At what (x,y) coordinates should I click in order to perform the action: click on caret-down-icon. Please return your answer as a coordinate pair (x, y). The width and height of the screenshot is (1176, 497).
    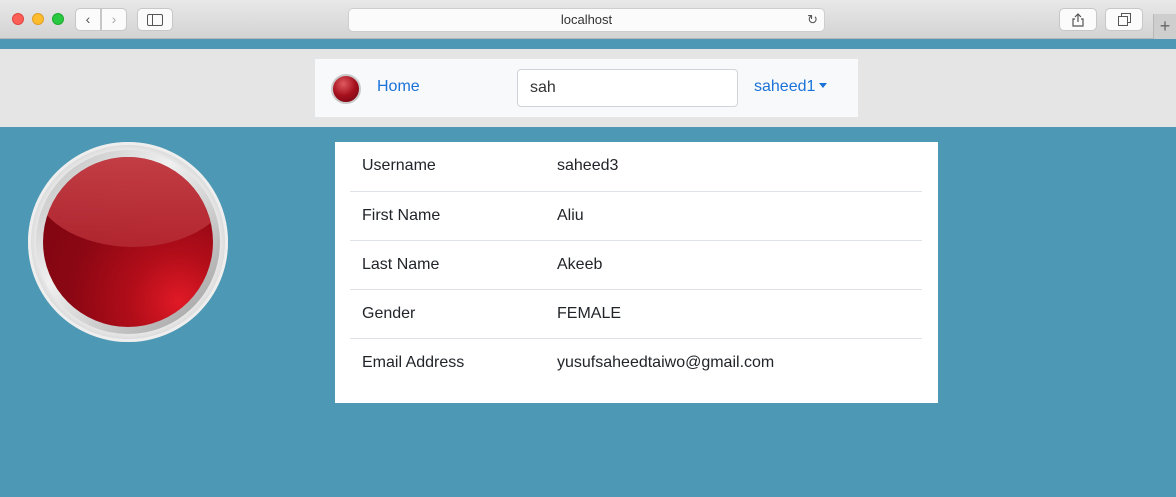
    Looking at the image, I should click on (823, 85).